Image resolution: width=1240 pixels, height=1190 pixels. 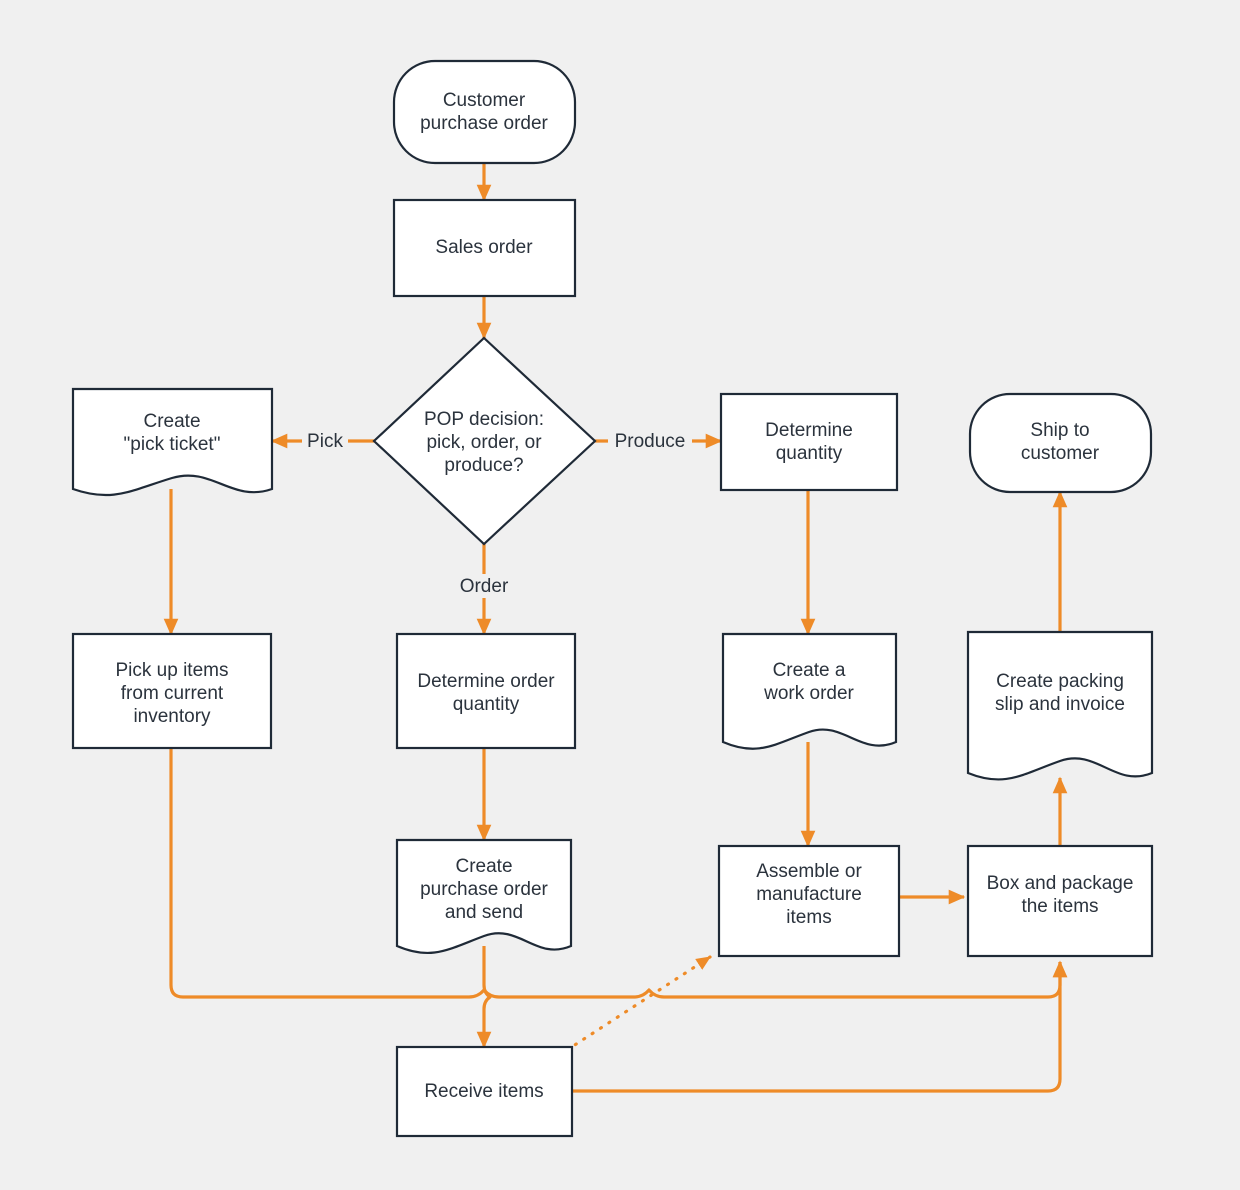 What do you see at coordinates (484, 896) in the screenshot?
I see `node-create-purchase-order: Create purchase order and send` at bounding box center [484, 896].